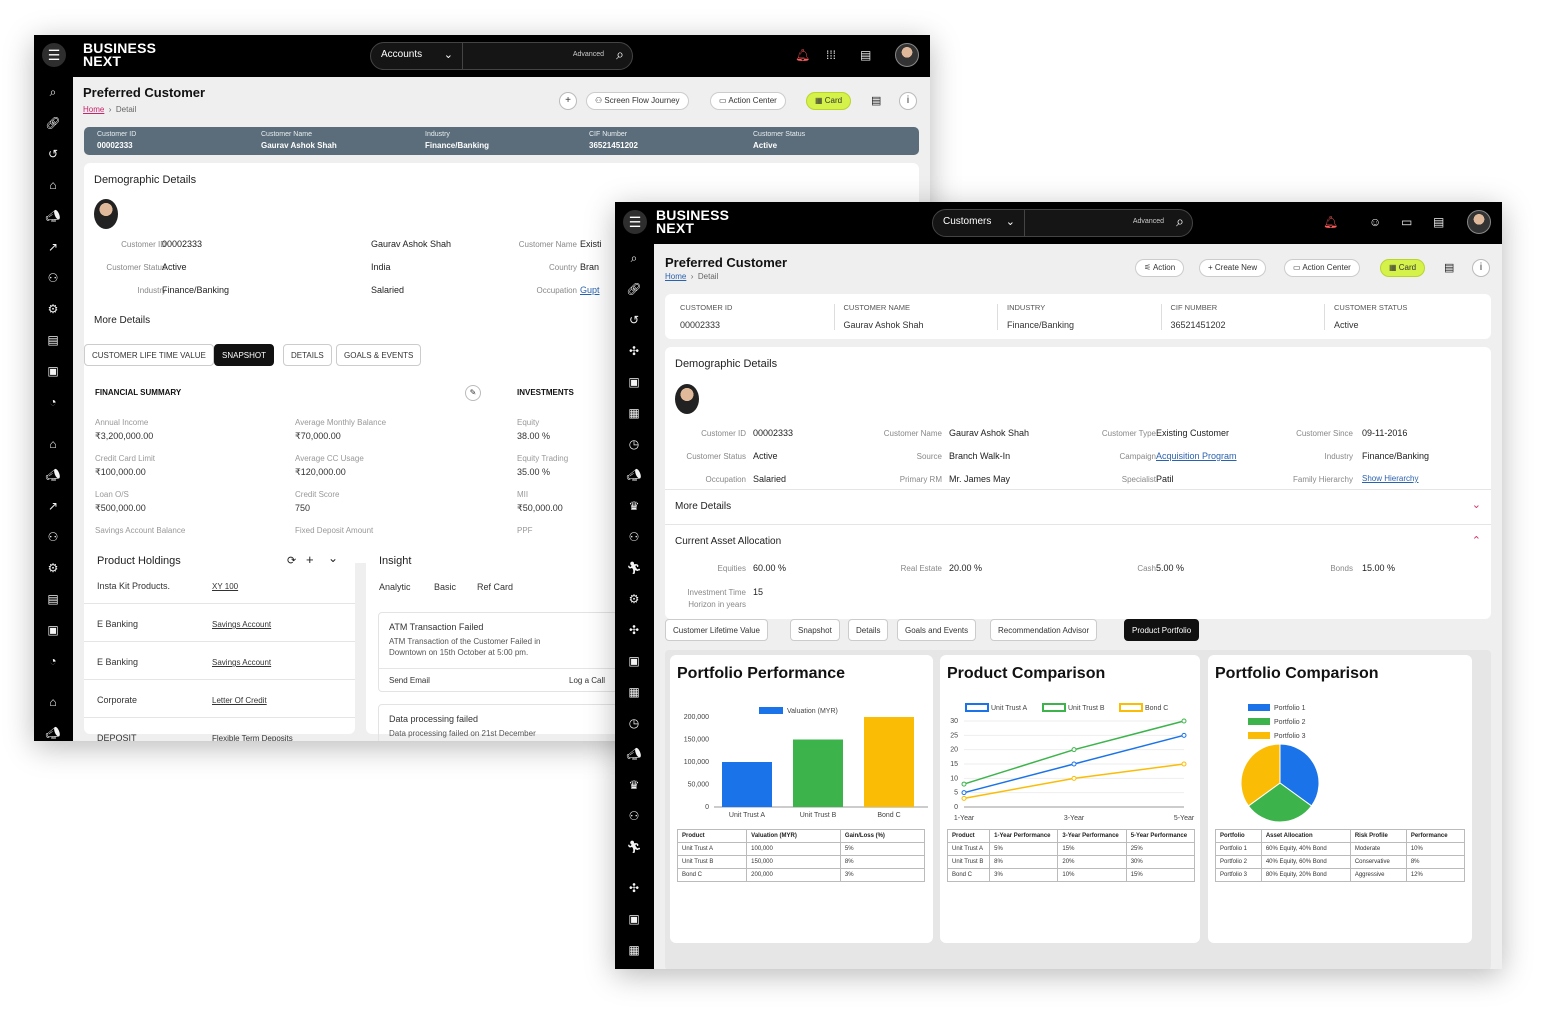  Describe the element at coordinates (310, 559) in the screenshot. I see `add-icon: +` at that location.